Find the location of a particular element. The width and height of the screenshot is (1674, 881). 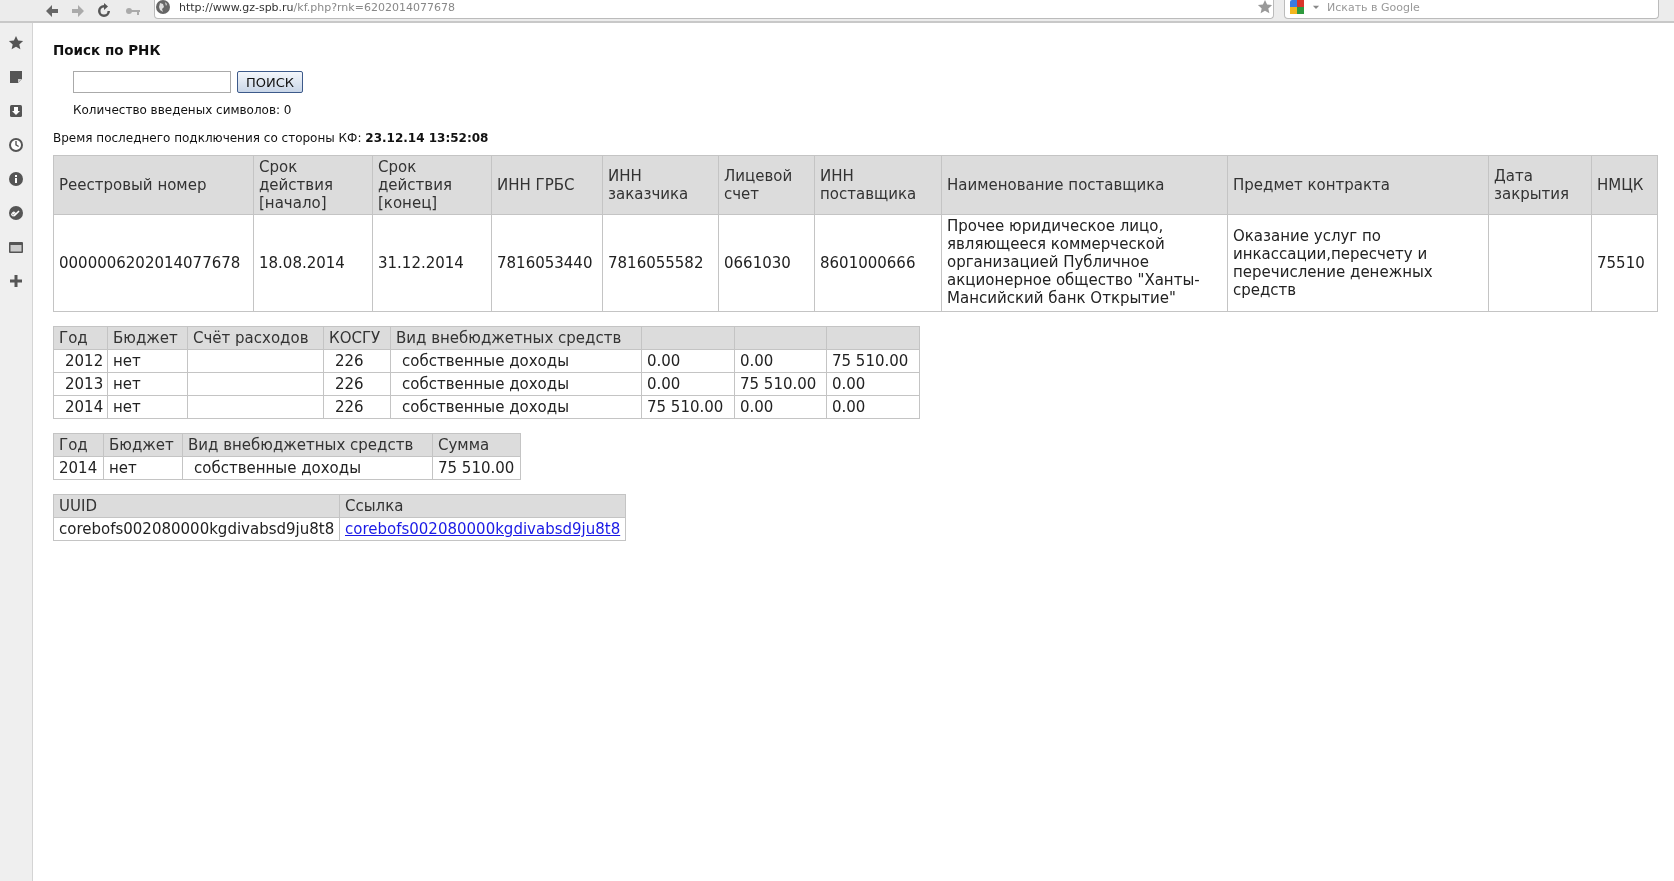

column-header: Дата закрытия is located at coordinates (1540, 185).